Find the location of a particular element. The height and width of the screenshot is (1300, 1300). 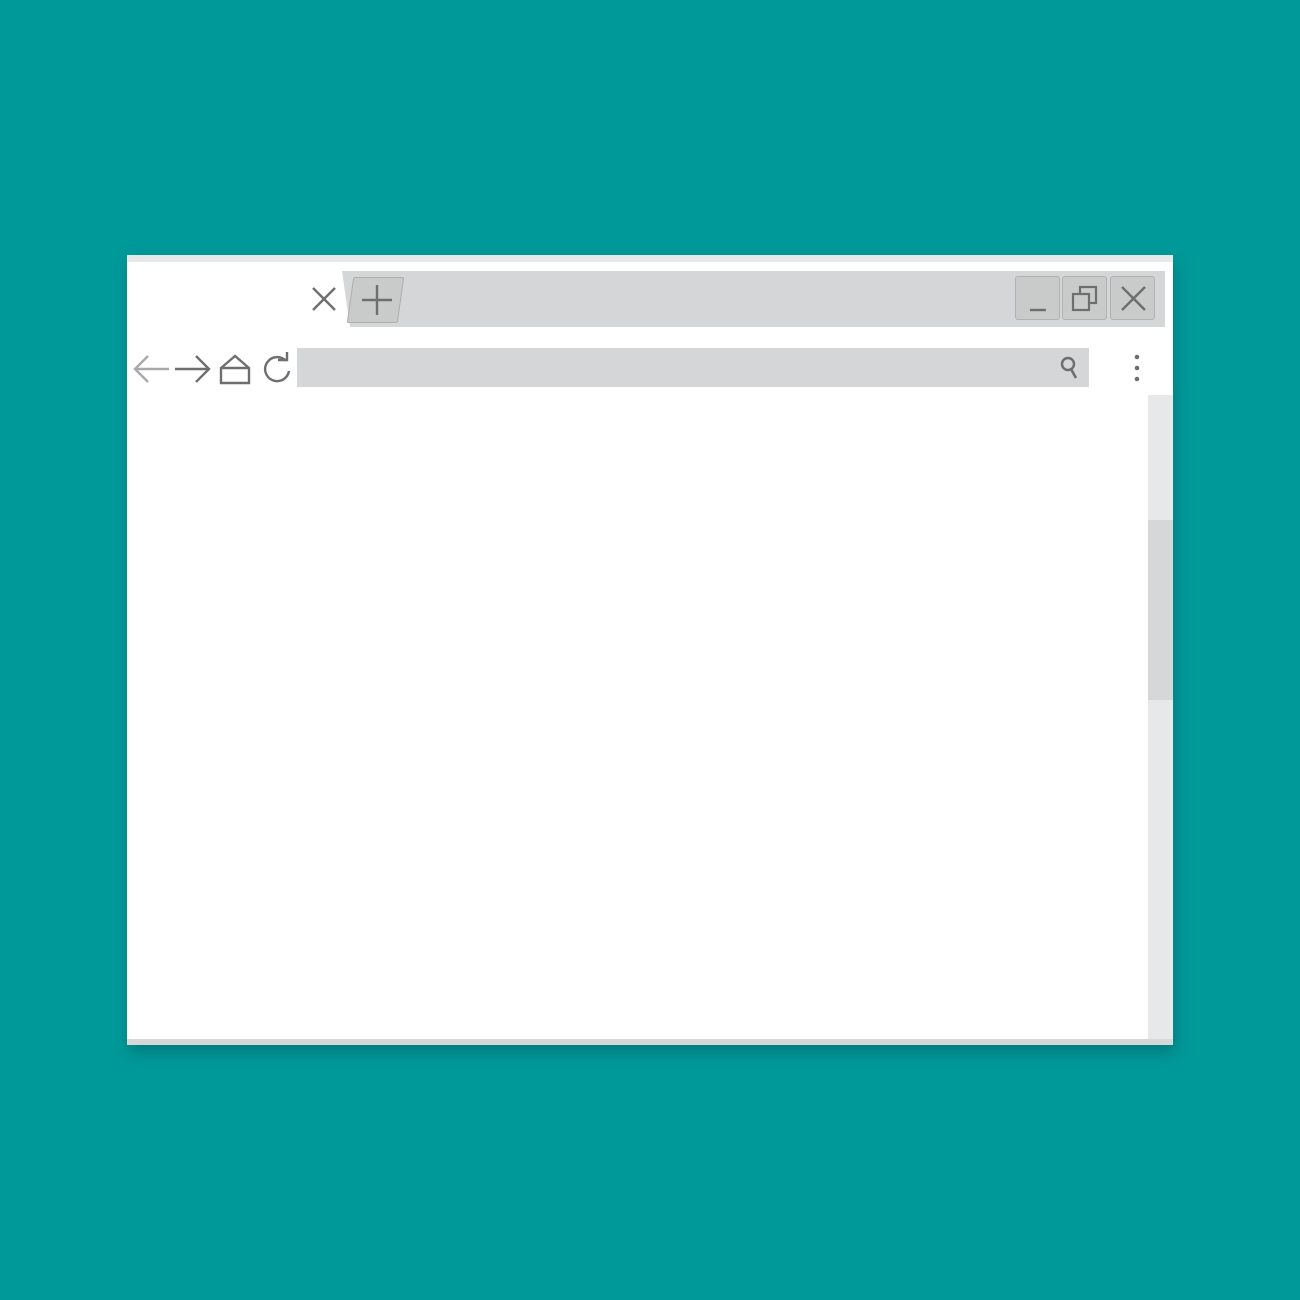

address-bar is located at coordinates (693, 367).